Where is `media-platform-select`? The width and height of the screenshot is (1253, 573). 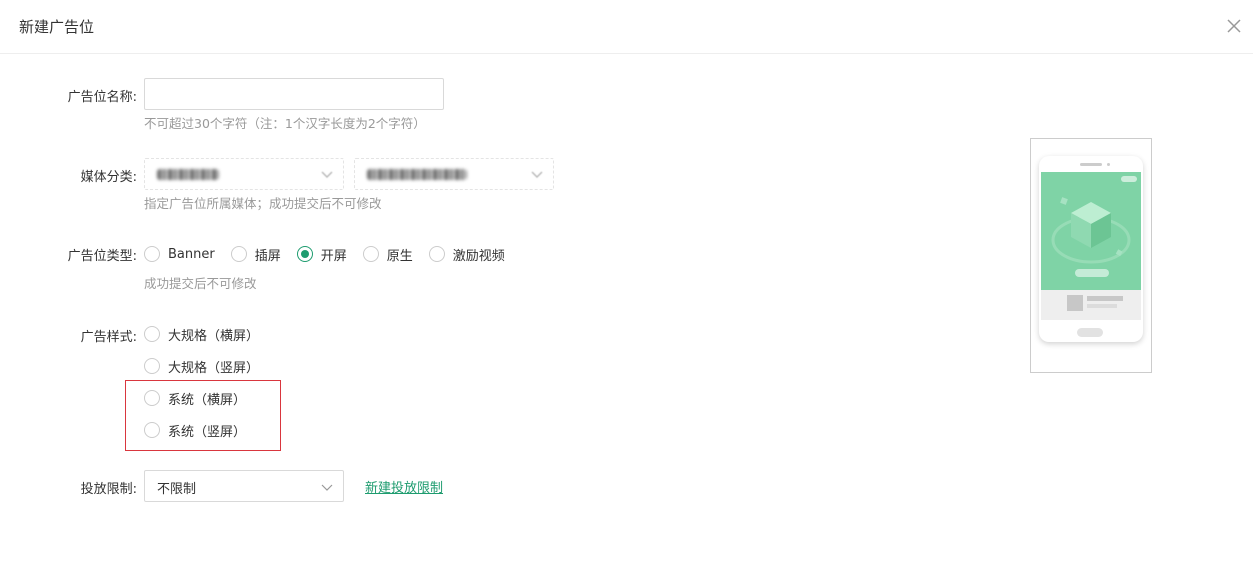
media-platform-select is located at coordinates (454, 174).